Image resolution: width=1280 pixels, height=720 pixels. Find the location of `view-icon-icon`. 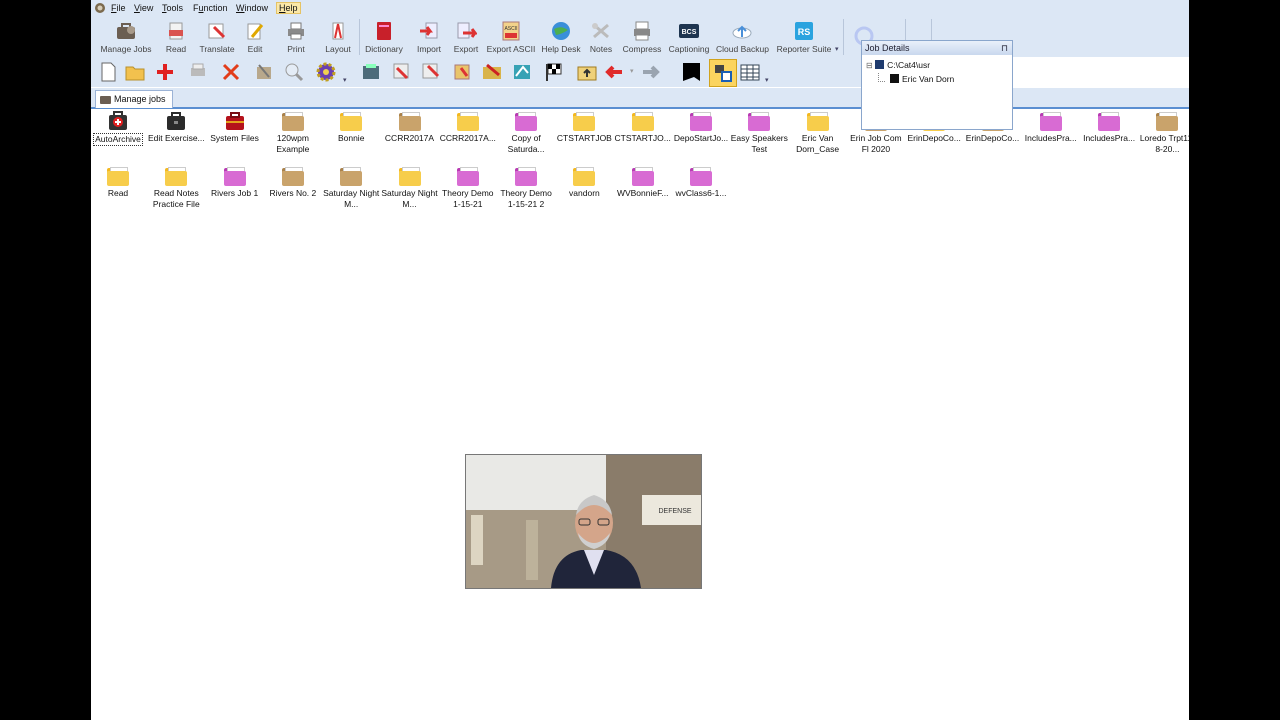

view-icon-icon is located at coordinates (723, 73).